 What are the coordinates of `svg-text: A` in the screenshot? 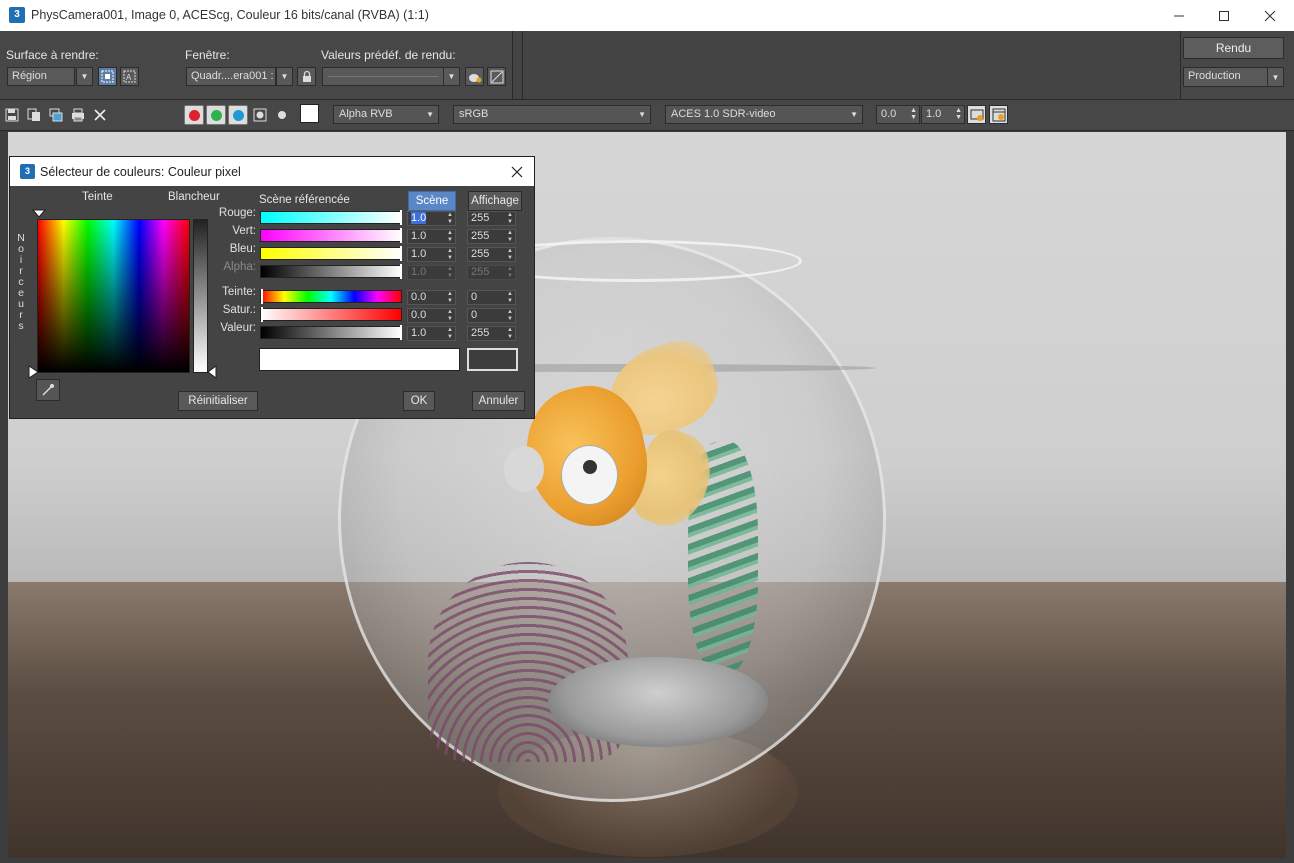 It's located at (129, 77).